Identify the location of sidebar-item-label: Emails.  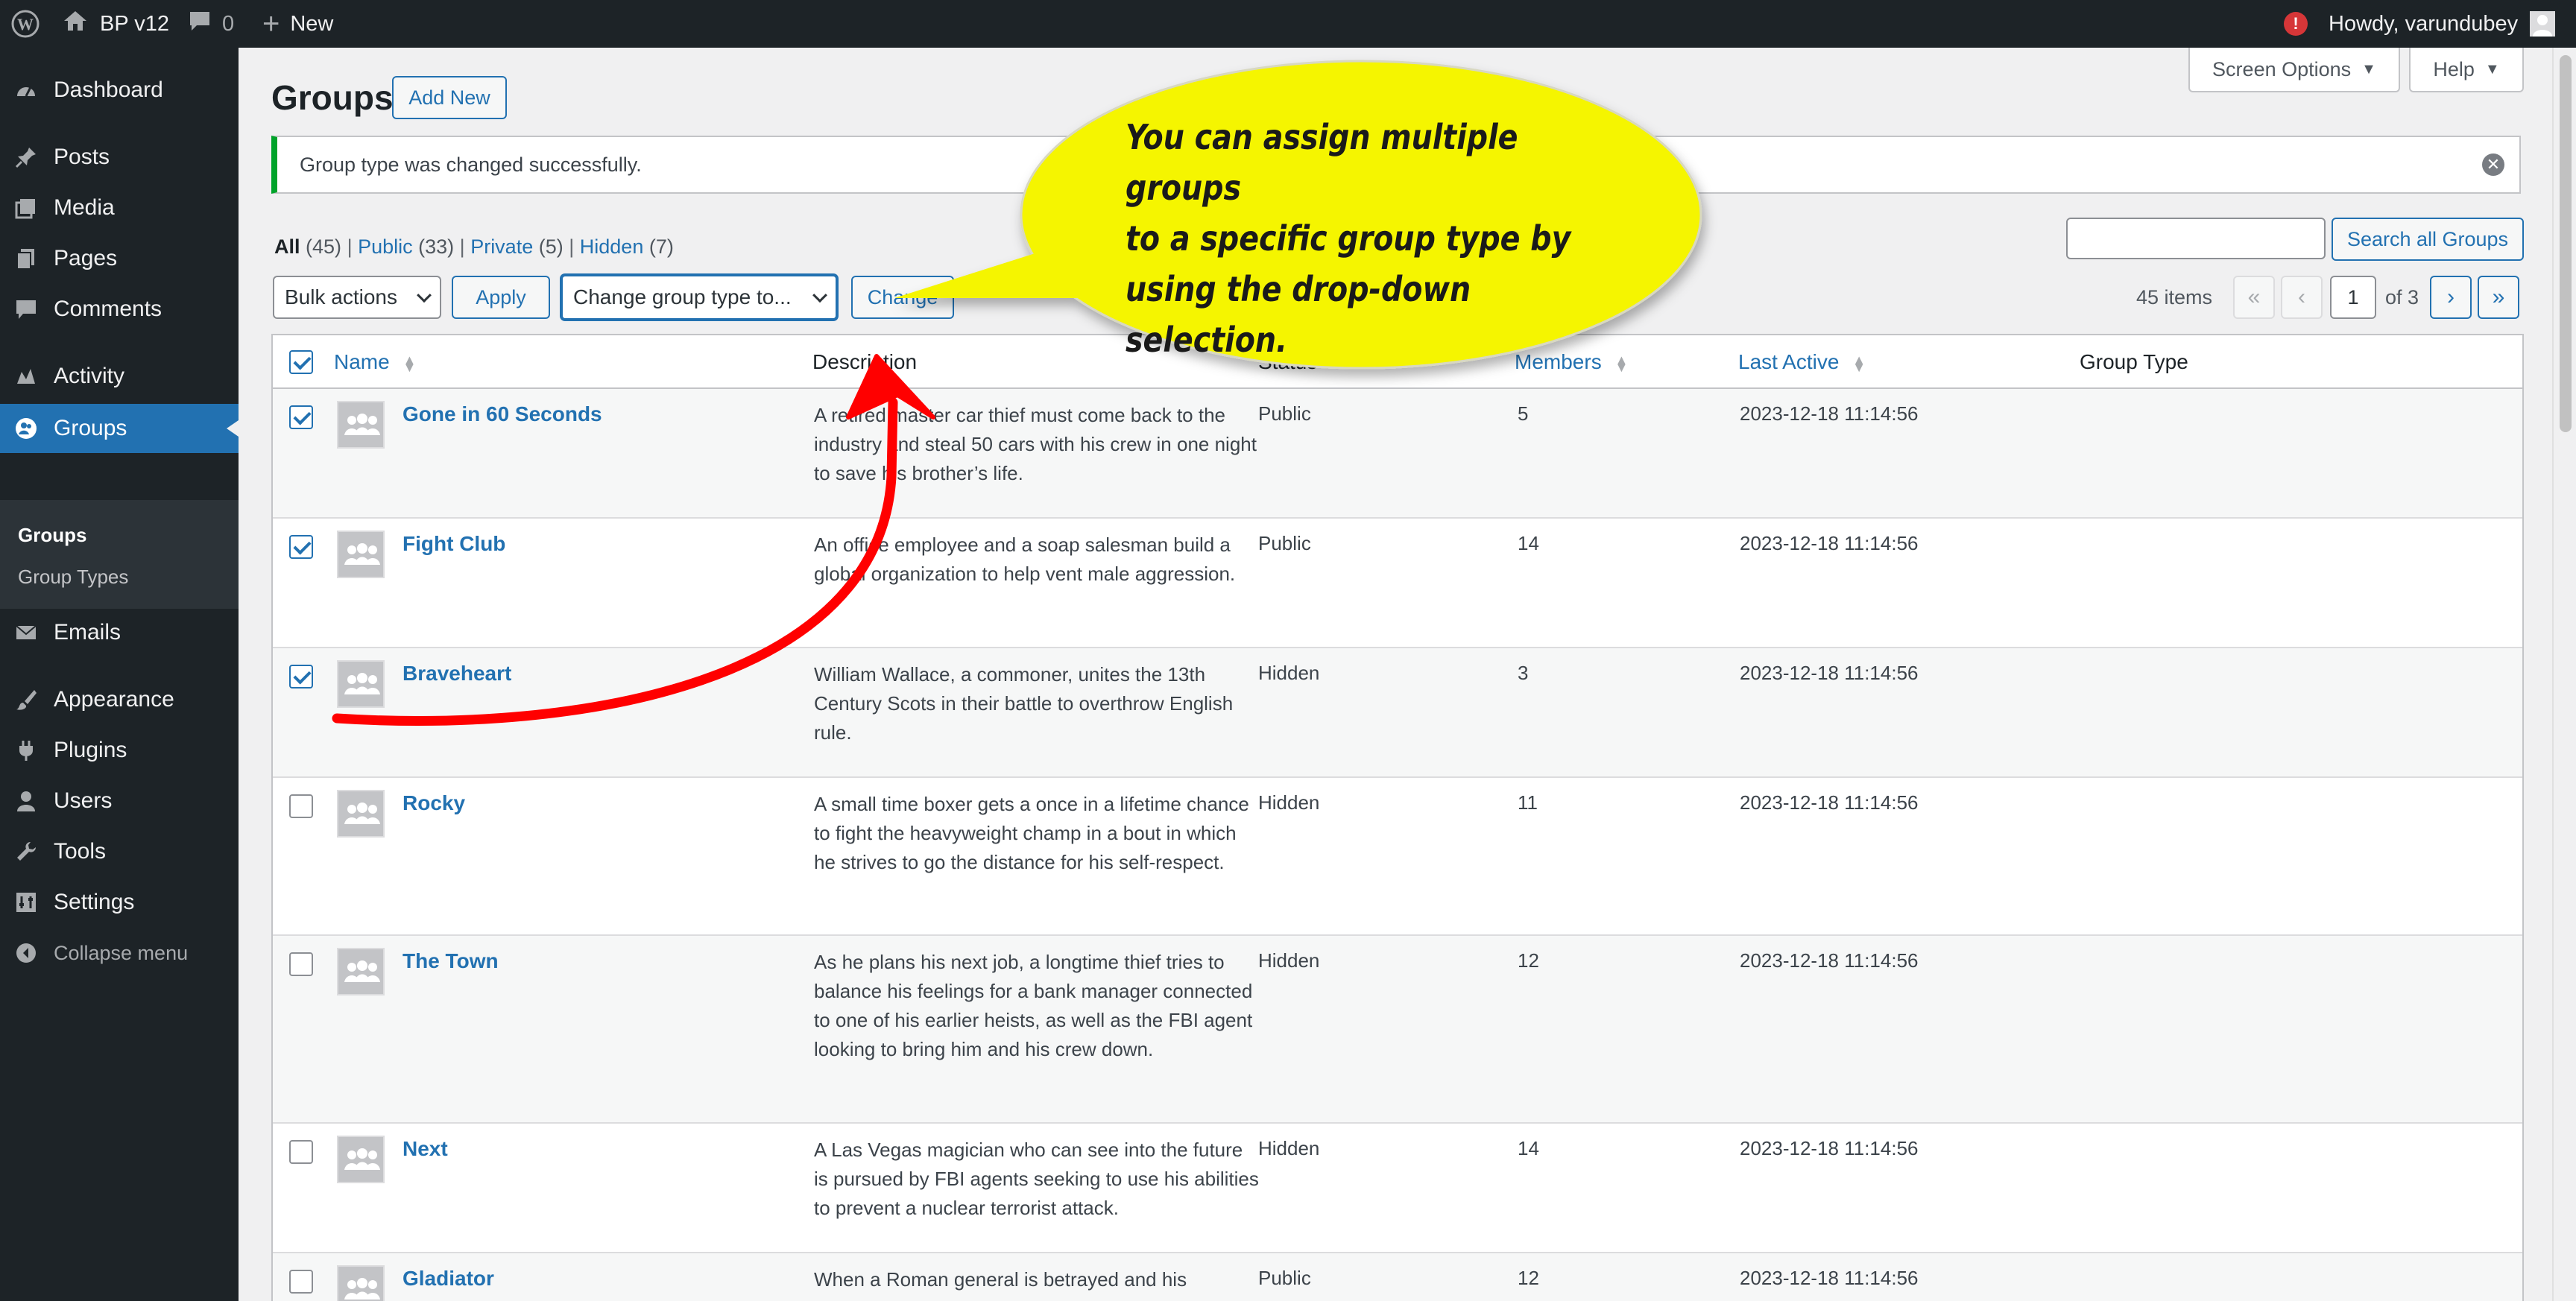
(87, 632).